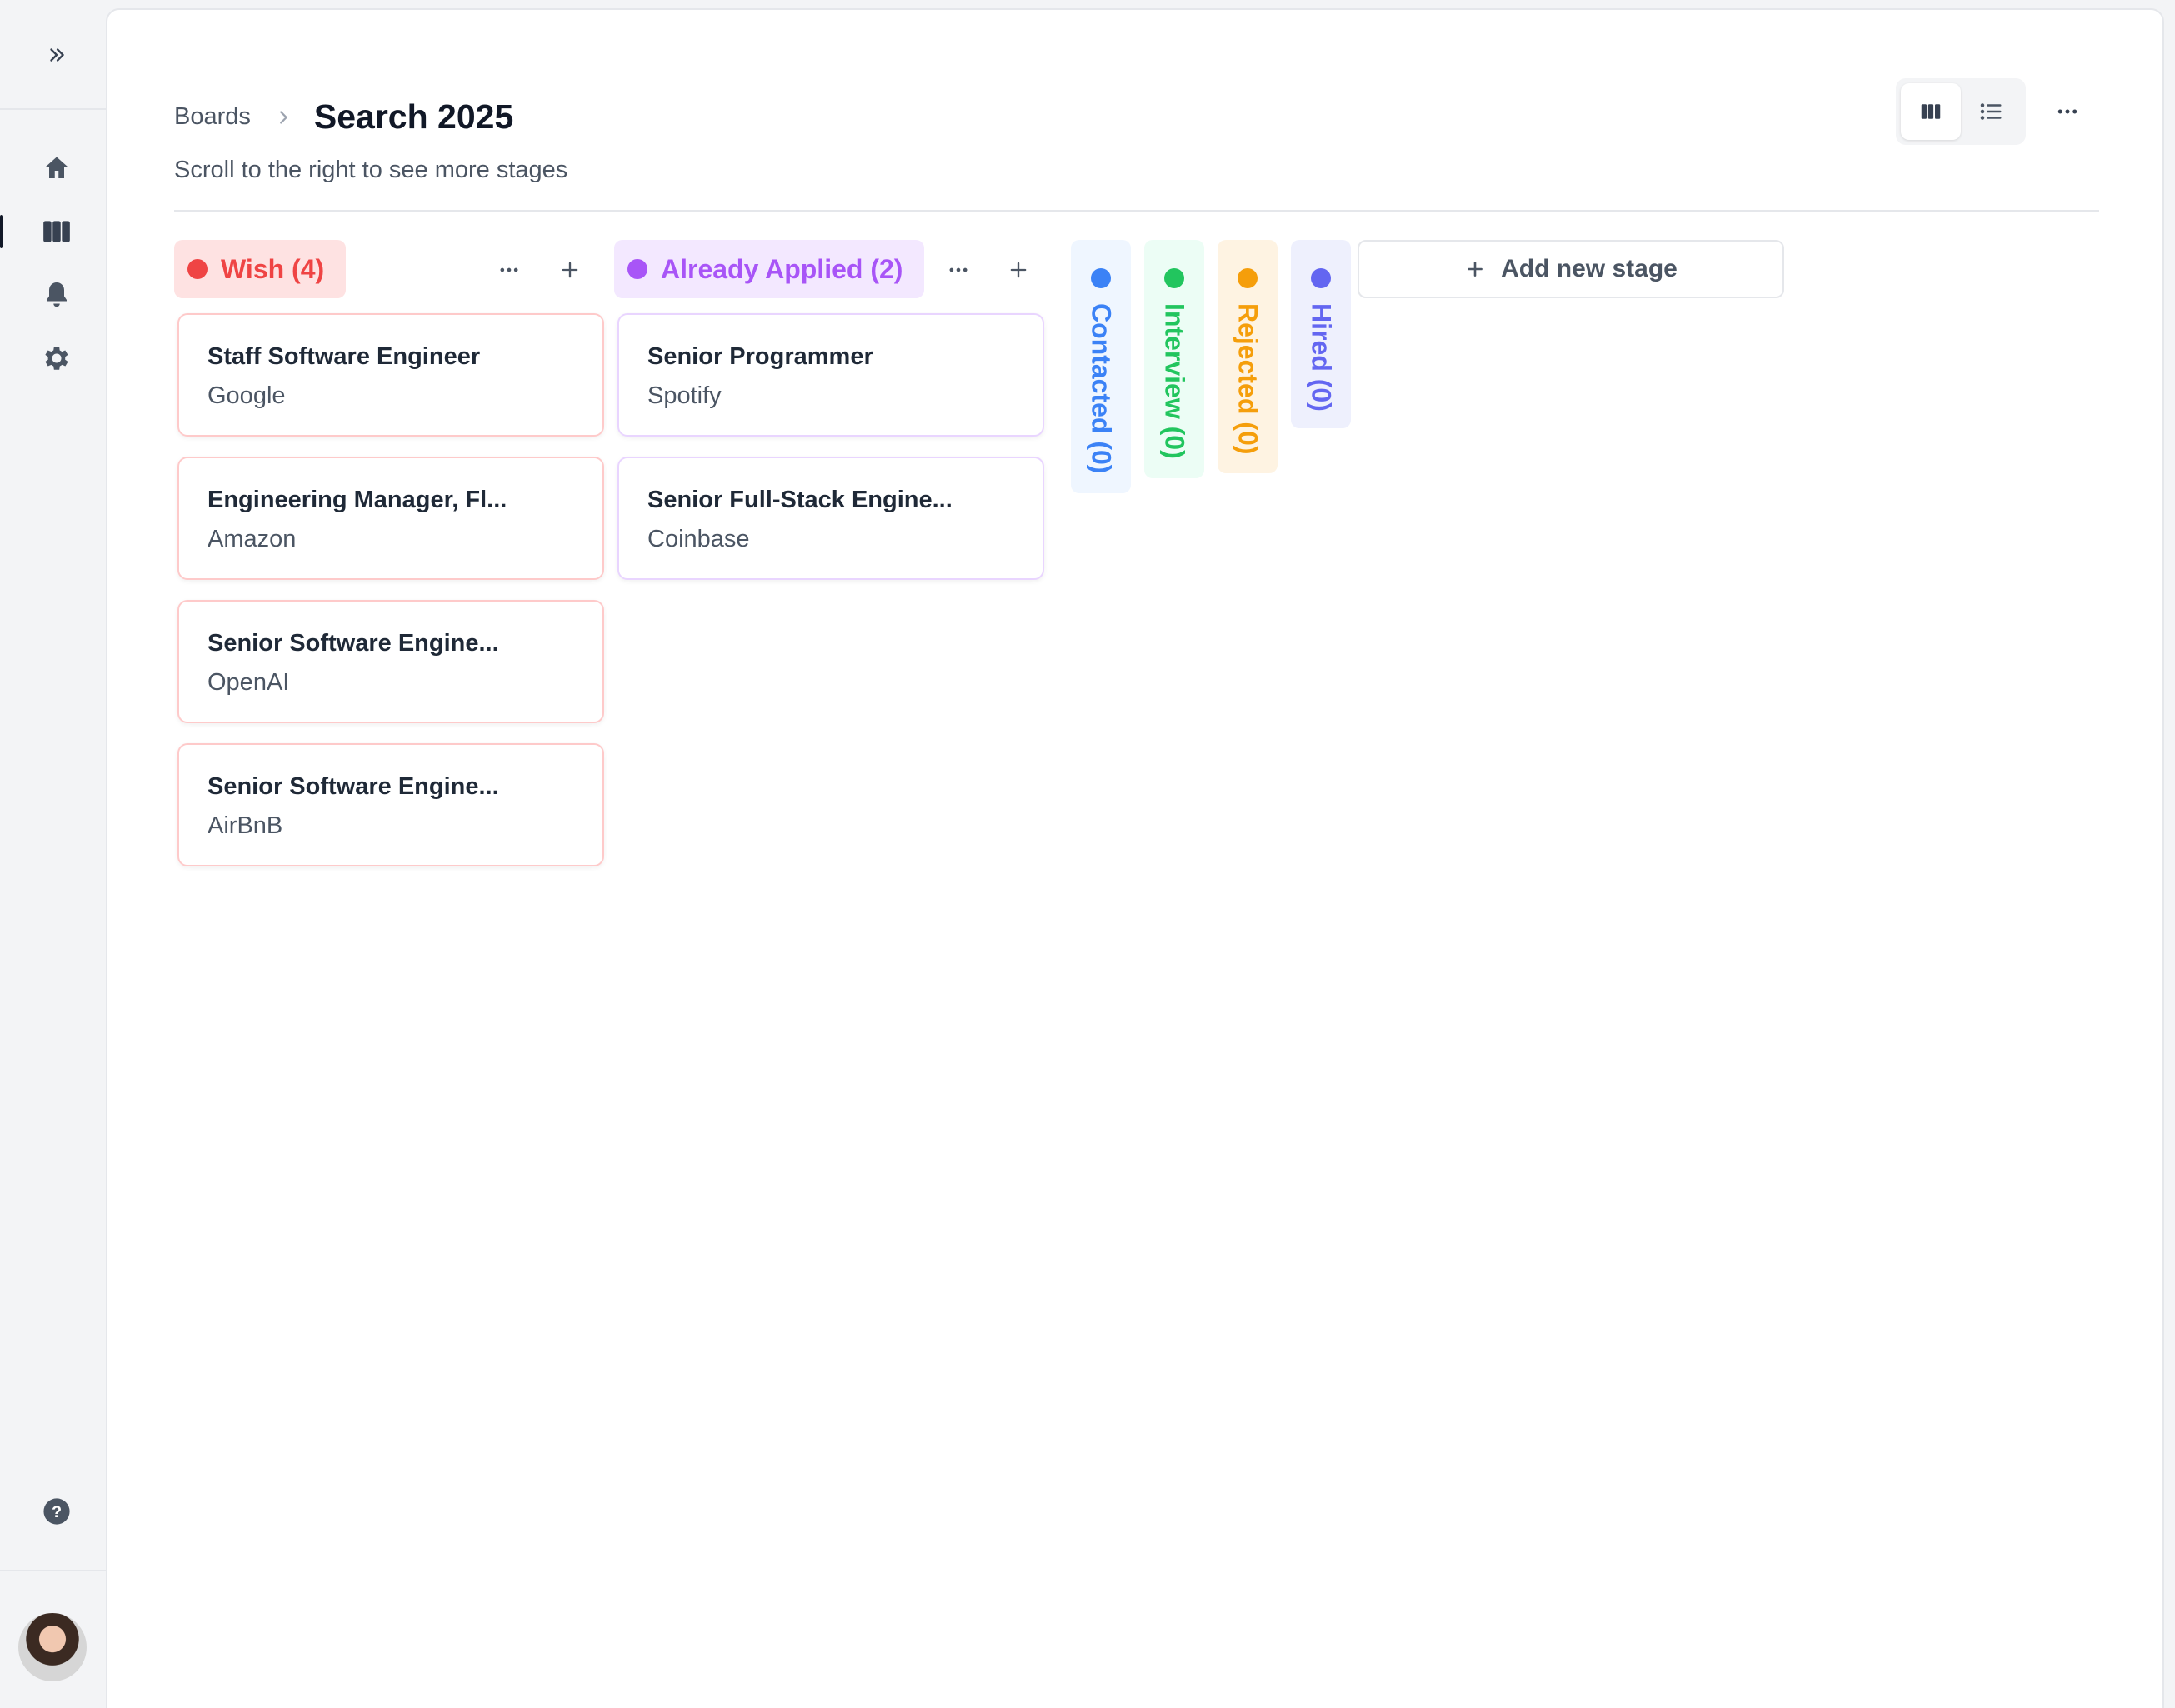 The height and width of the screenshot is (1708, 2175). I want to click on help-icon: ?, so click(57, 1511).